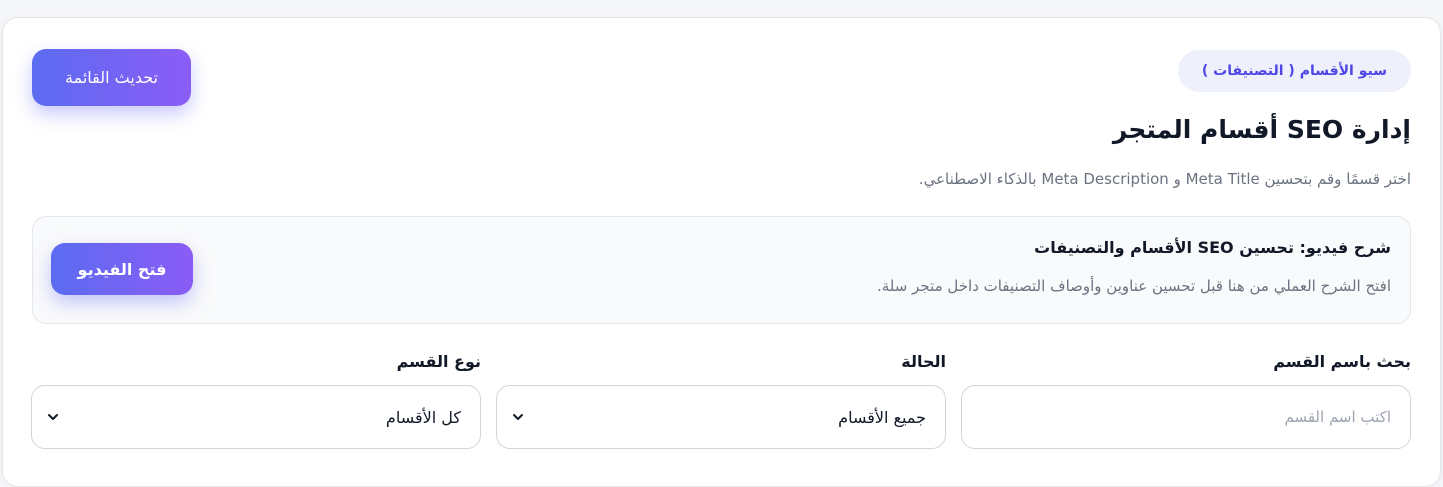 Image resolution: width=1443 pixels, height=487 pixels. What do you see at coordinates (423, 417) in the screenshot?
I see `type-selected-value: كل الأقسام` at bounding box center [423, 417].